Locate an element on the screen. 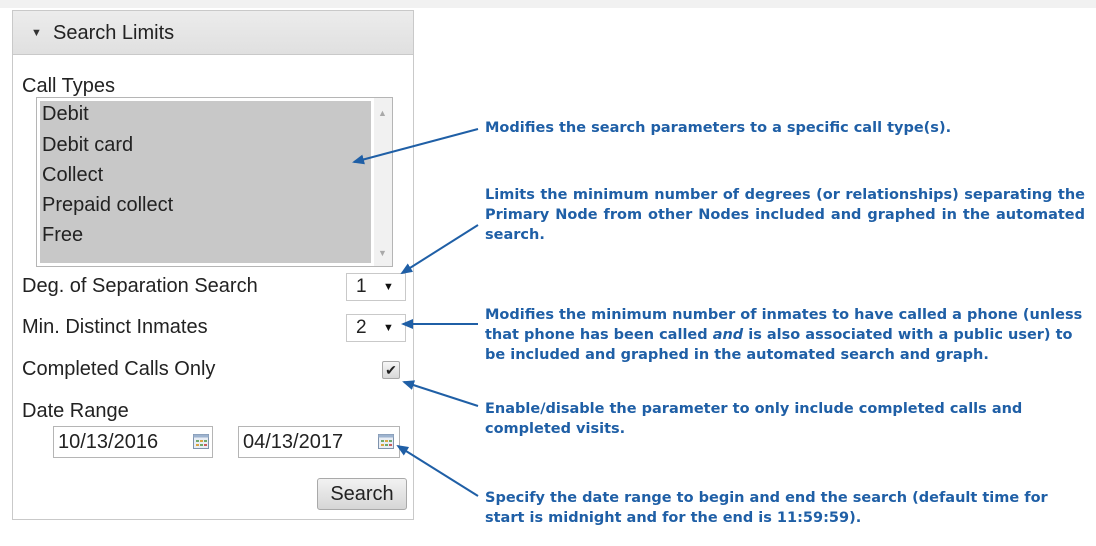  arrow-deg-separation is located at coordinates (439, 249).